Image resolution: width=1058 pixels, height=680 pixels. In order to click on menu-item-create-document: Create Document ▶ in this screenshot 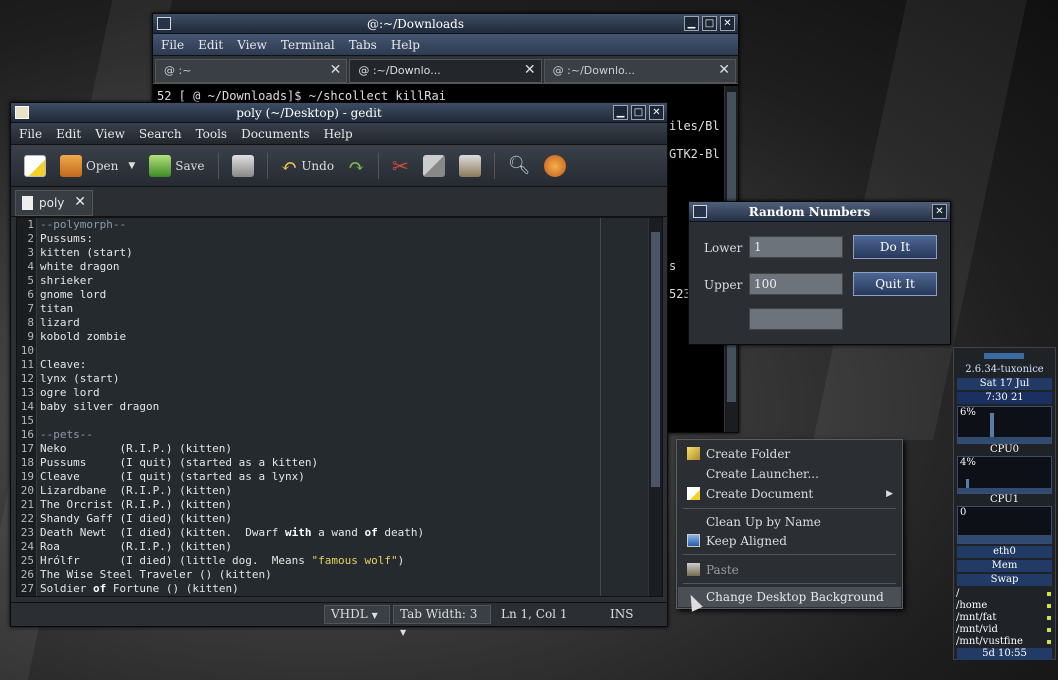, I will do `click(789, 494)`.